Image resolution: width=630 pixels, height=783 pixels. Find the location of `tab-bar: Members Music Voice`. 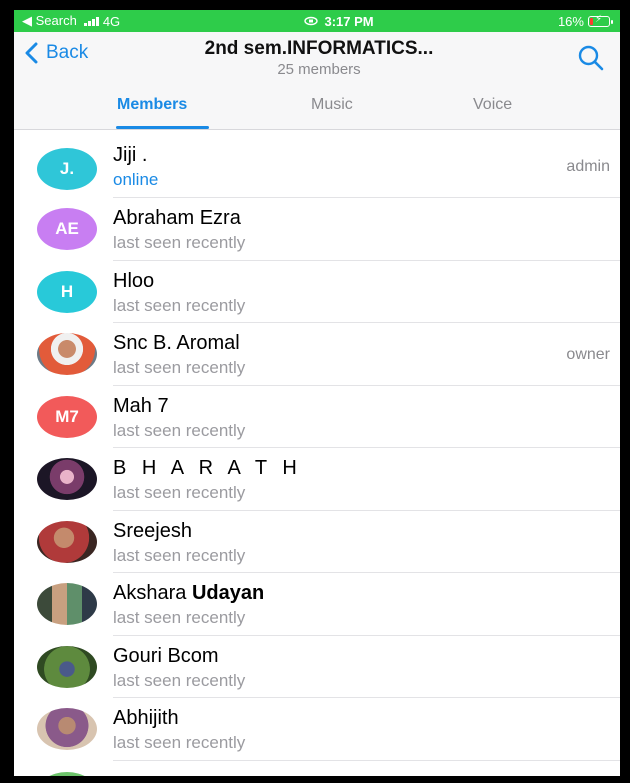

tab-bar: Members Music Voice is located at coordinates (317, 106).